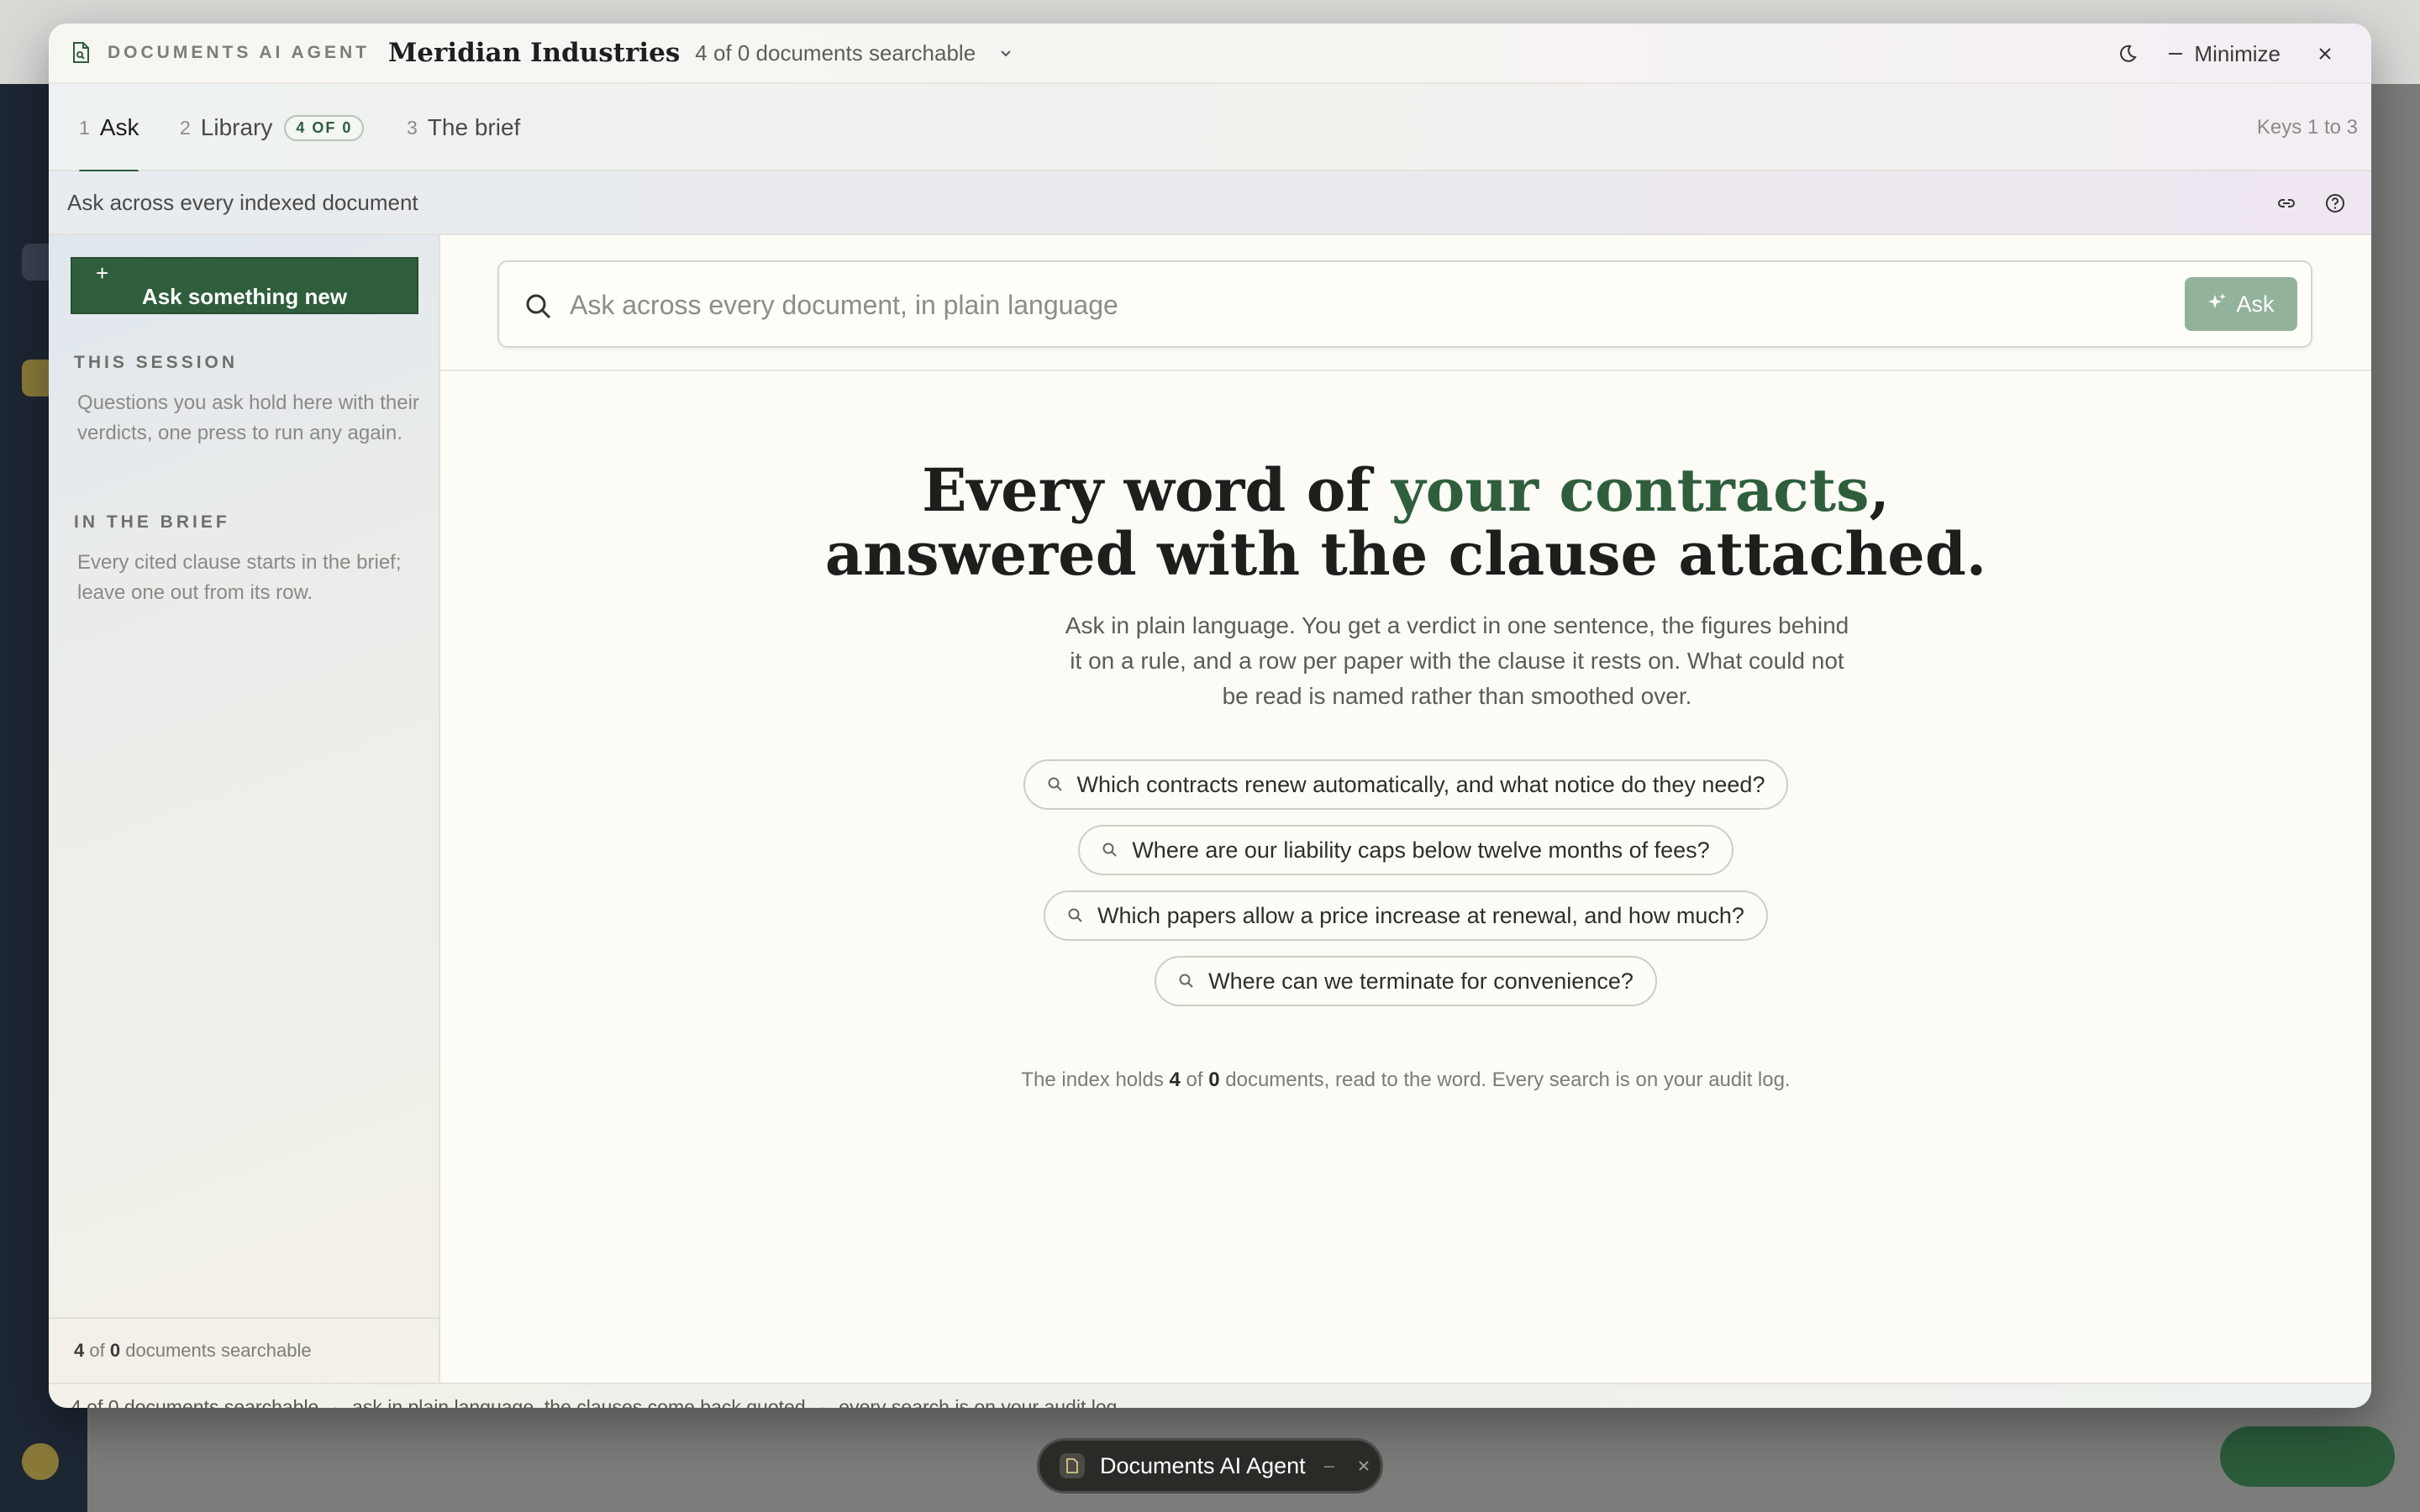 The height and width of the screenshot is (1512, 2420). I want to click on tab-ask: 1 Ask, so click(109, 128).